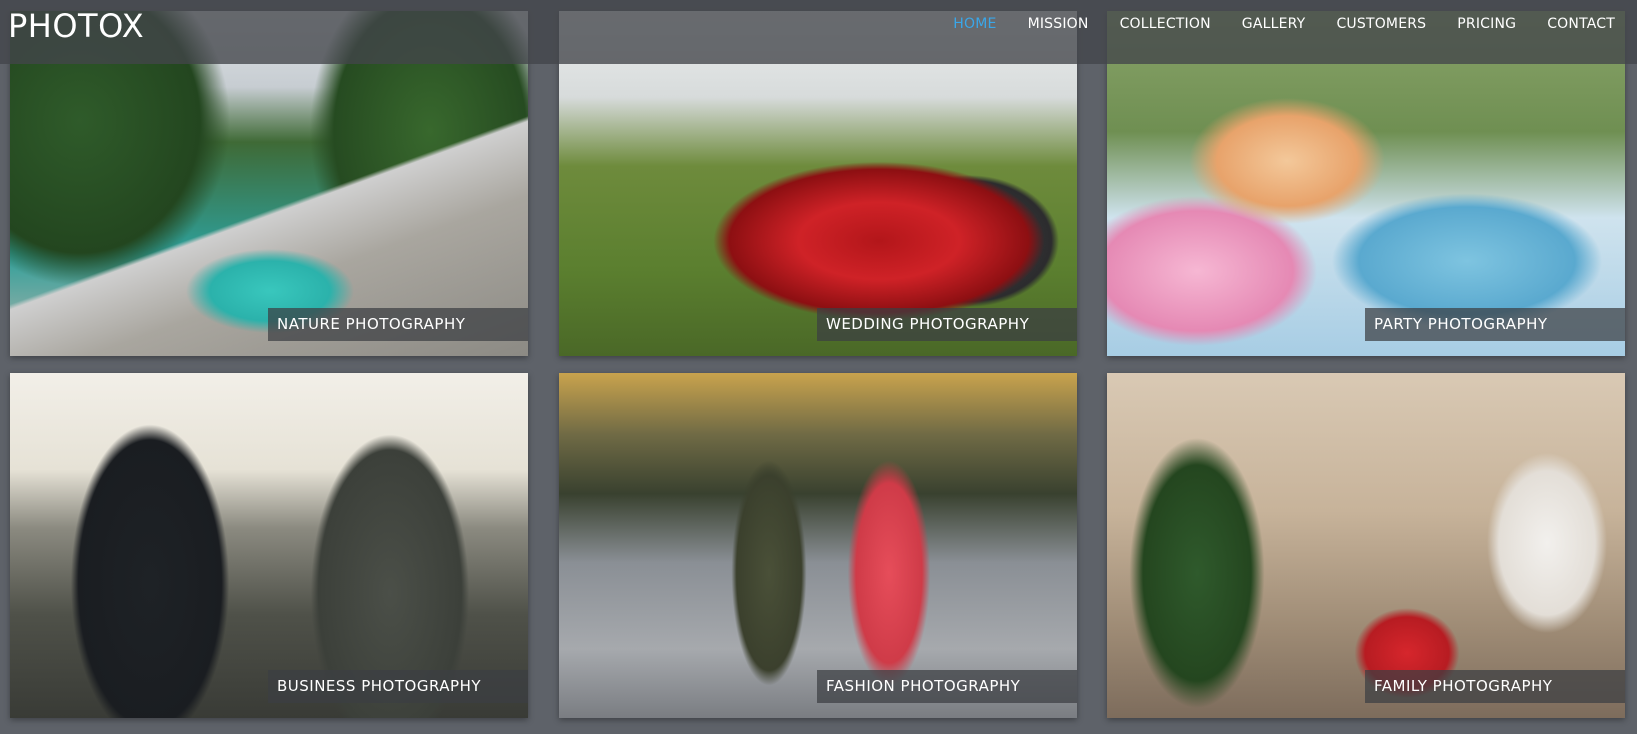 The image size is (1637, 734). Describe the element at coordinates (1274, 24) in the screenshot. I see `nav-item-gallery: GALLERY` at that location.